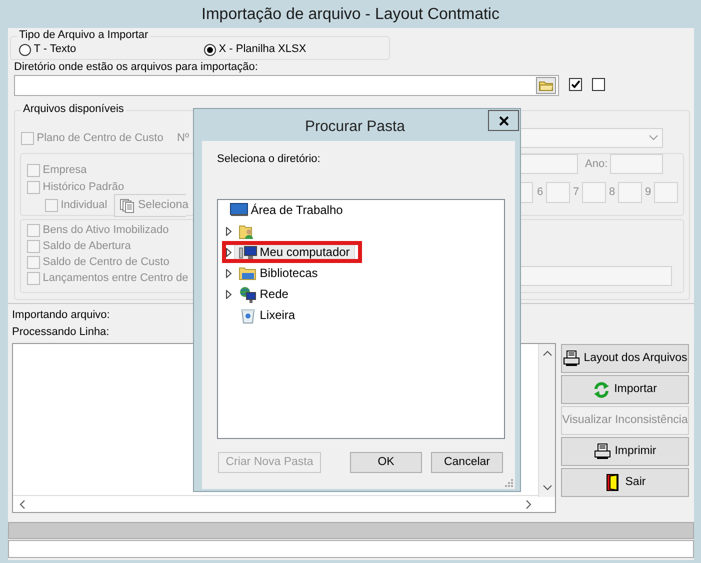 This screenshot has width=701, height=563. Describe the element at coordinates (596, 165) in the screenshot. I see `field-label: Ano:` at that location.